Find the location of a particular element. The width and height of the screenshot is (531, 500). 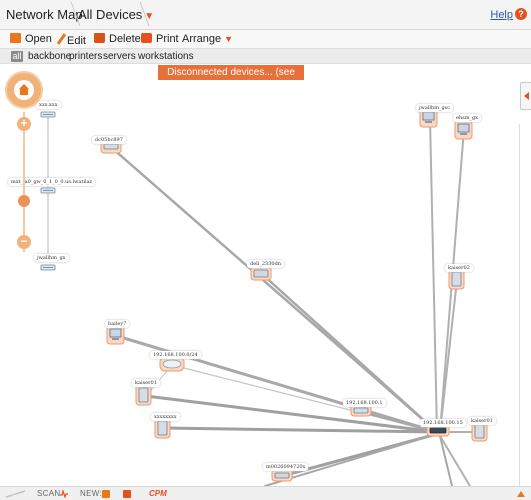

help-link: Help is located at coordinates (501, 15).